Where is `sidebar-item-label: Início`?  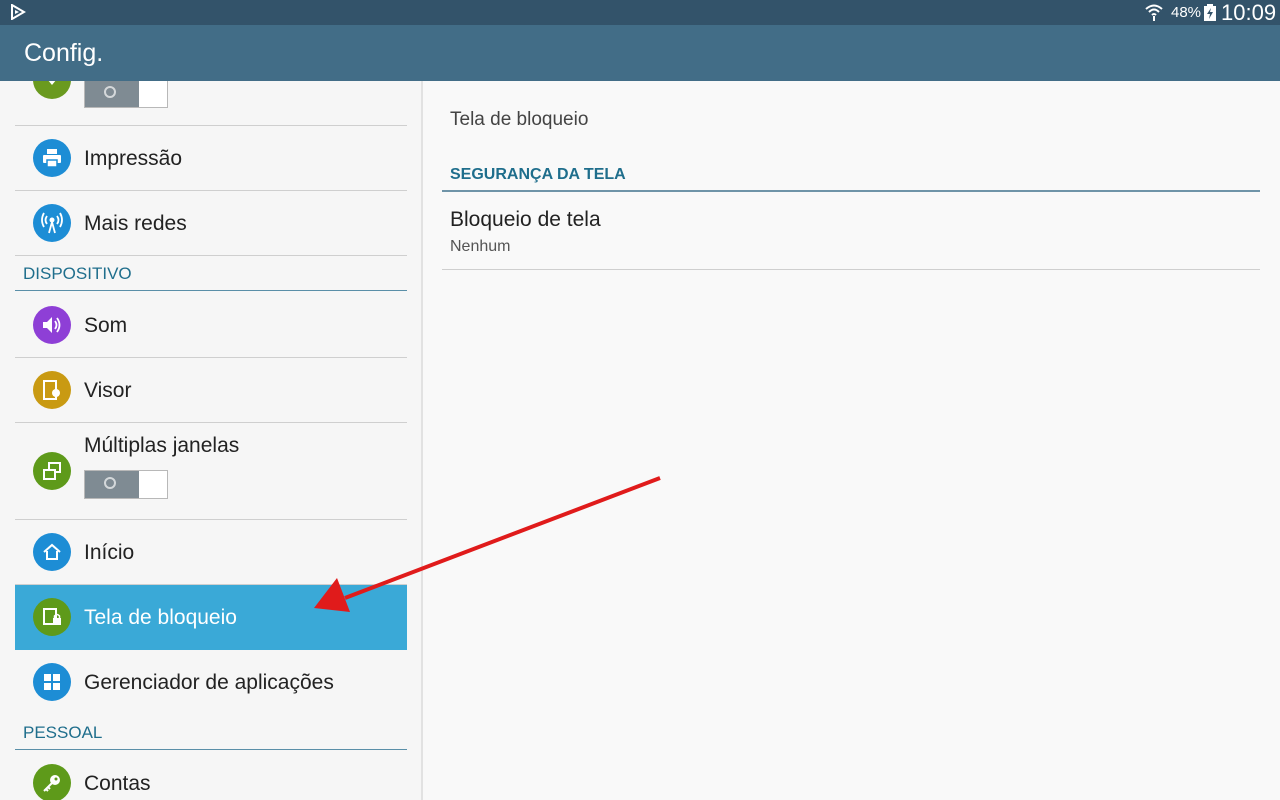 sidebar-item-label: Início is located at coordinates (109, 552).